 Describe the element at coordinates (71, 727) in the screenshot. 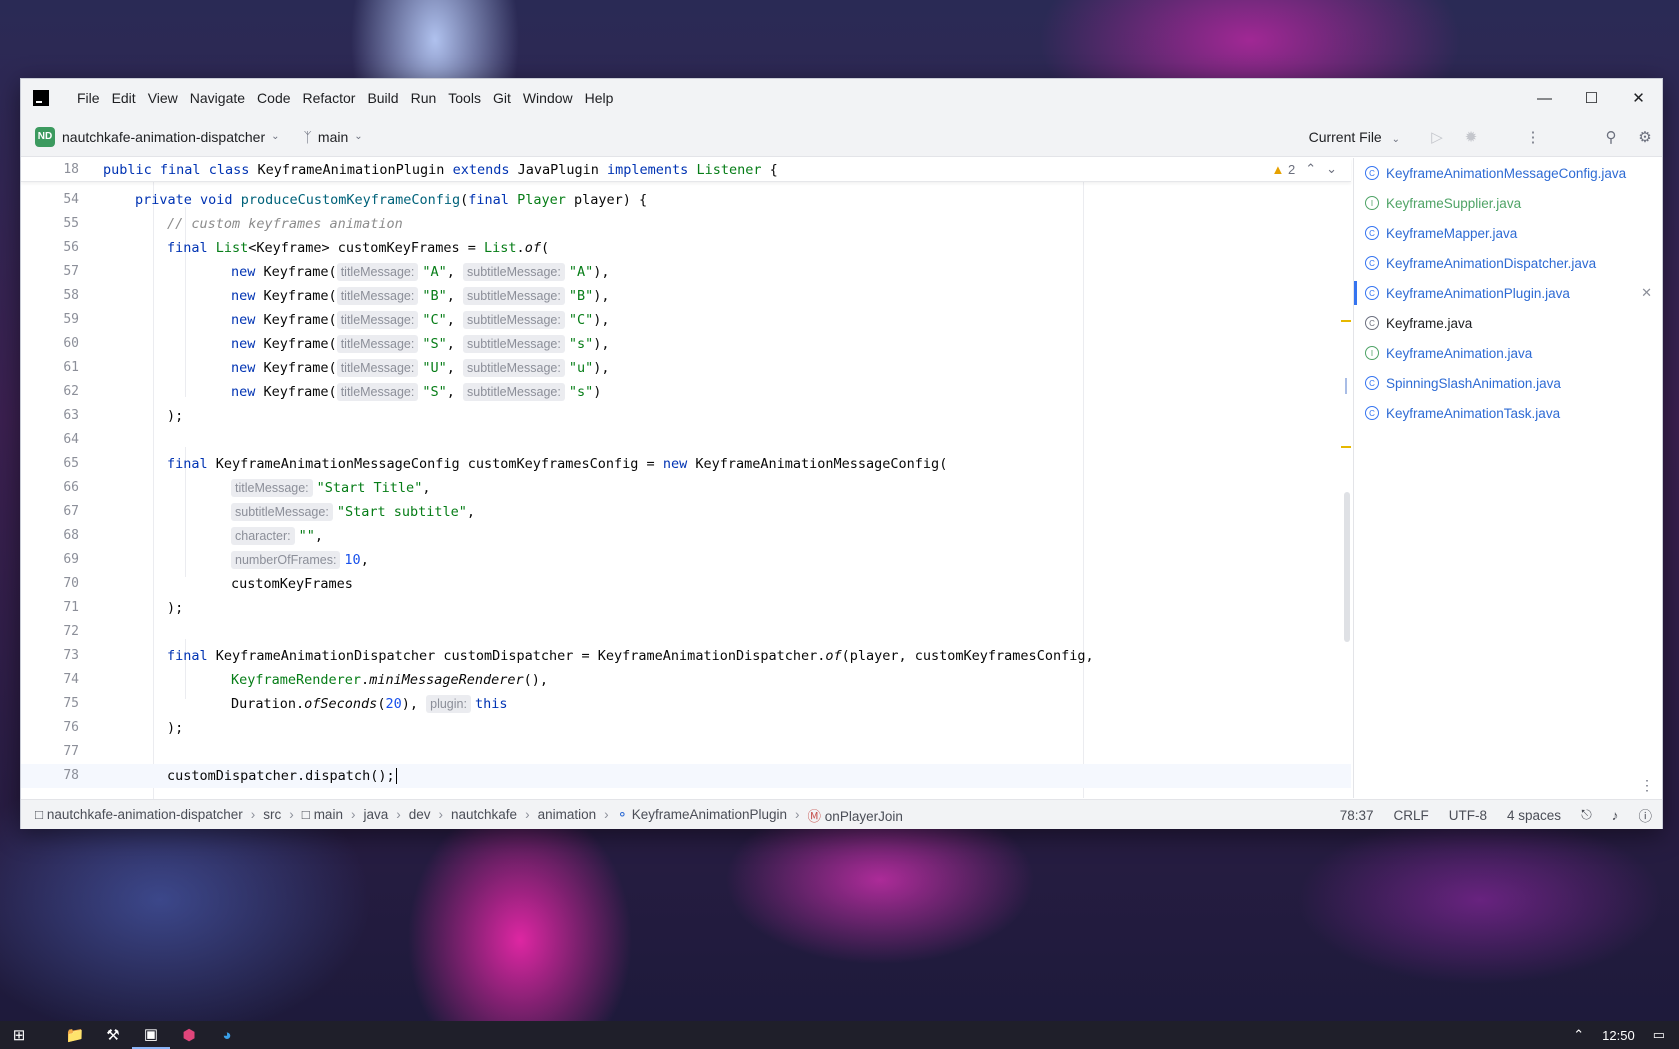

I see `line-number: 76` at that location.